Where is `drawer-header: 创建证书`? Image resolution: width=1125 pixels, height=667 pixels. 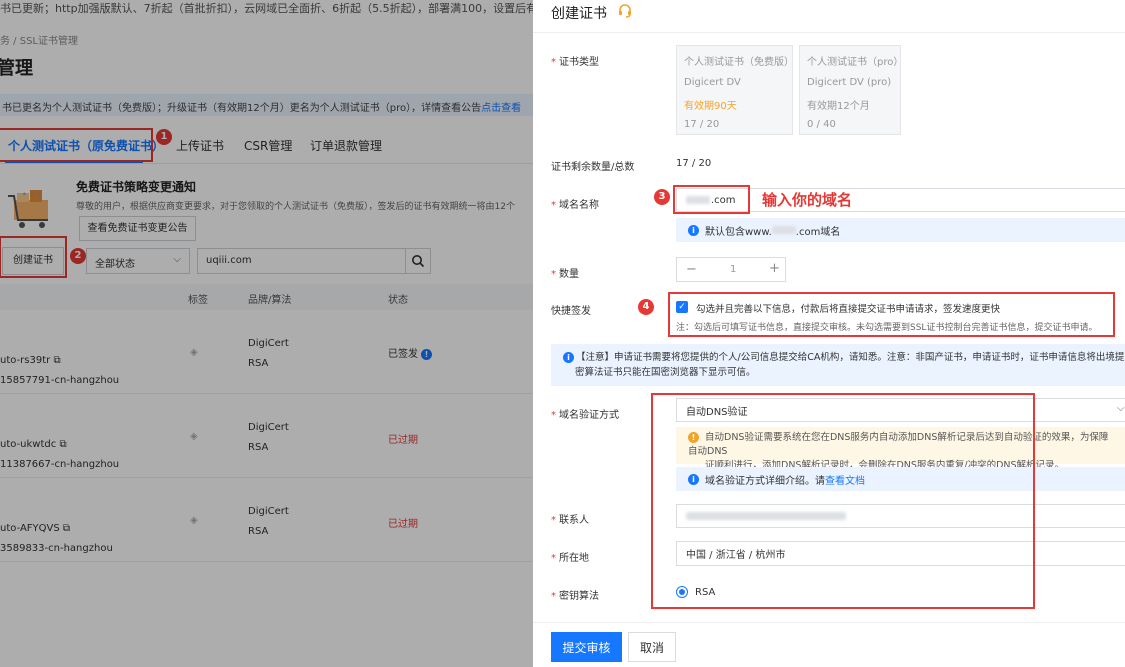
drawer-header: 创建证书 is located at coordinates (829, 16).